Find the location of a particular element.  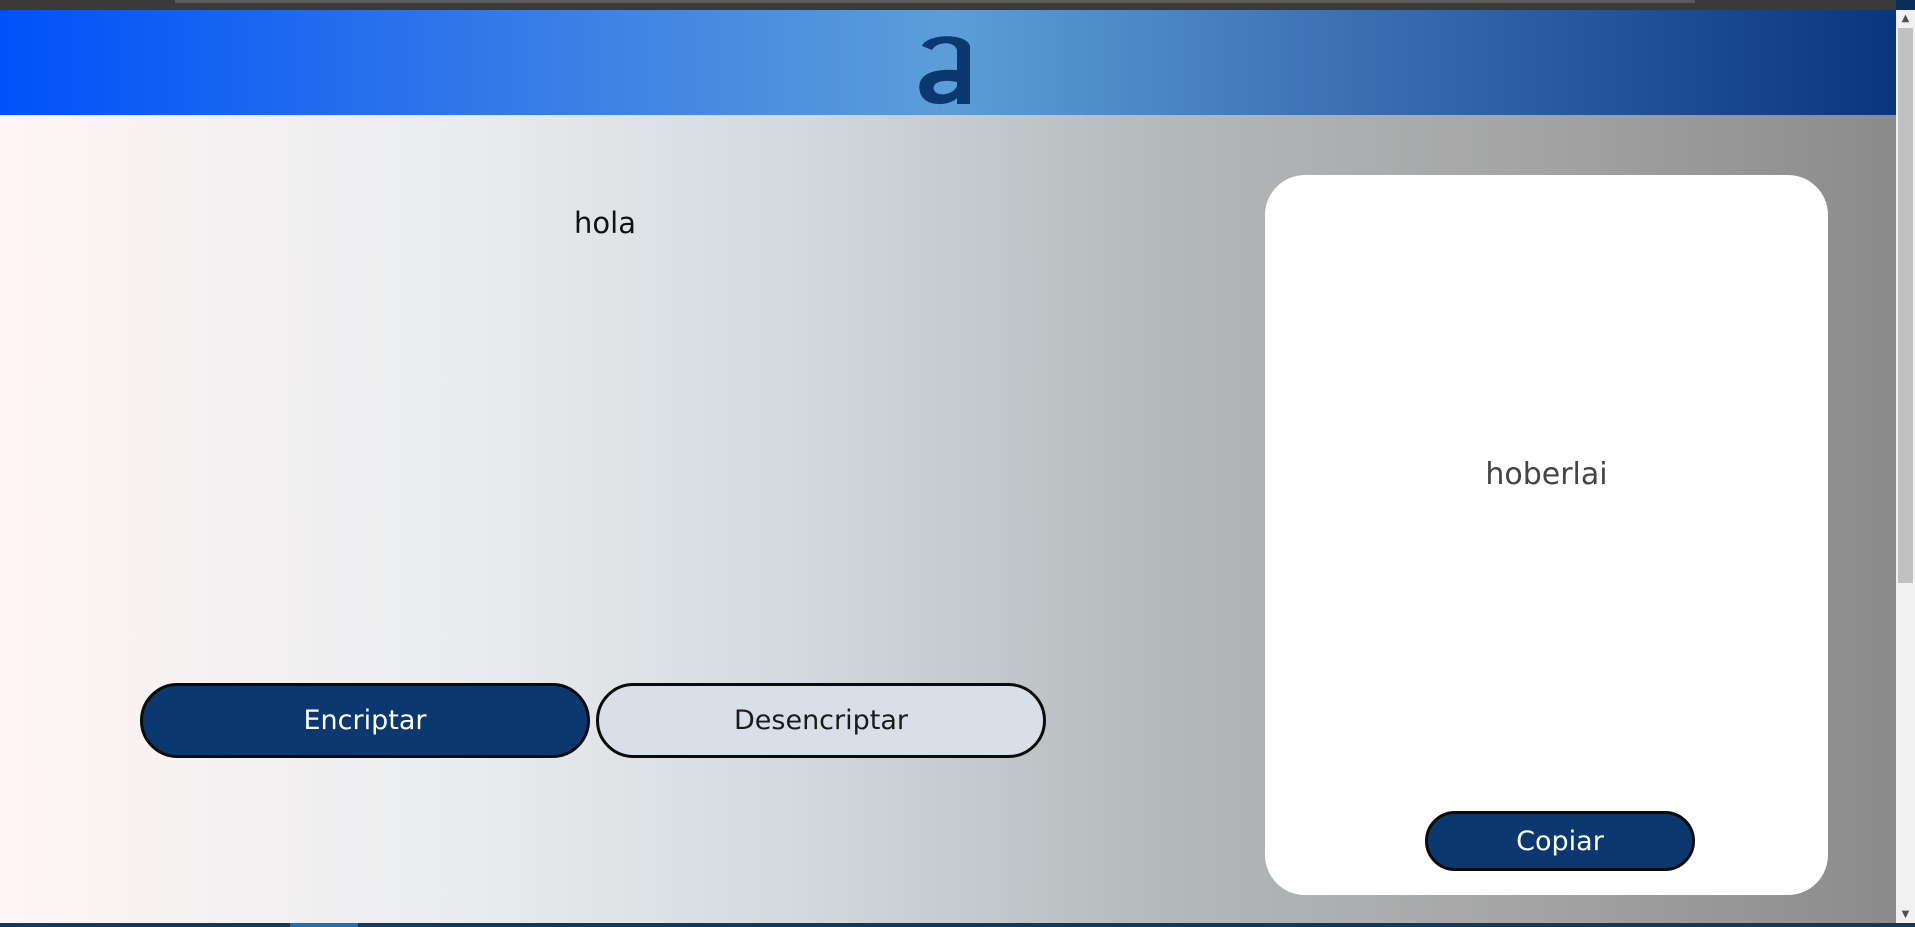

alura-logo-icon is located at coordinates (944, 70).